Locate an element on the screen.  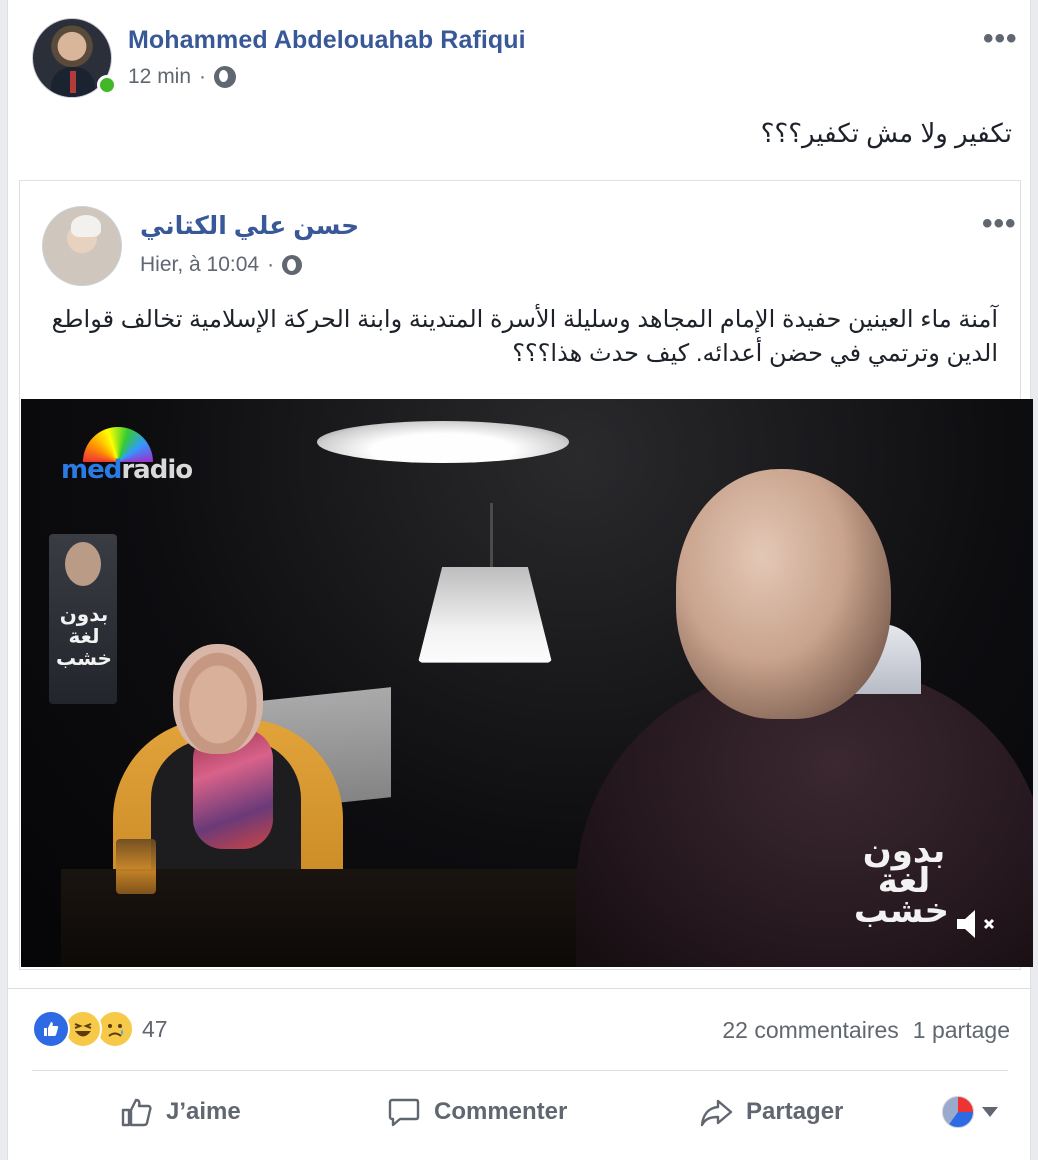
poster-text: بدون لغة خشب is located at coordinates (84, 637).